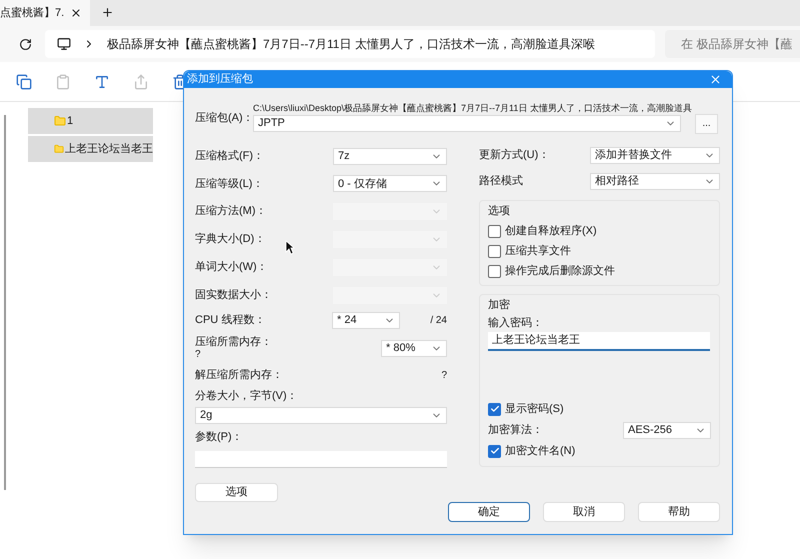 This screenshot has width=800, height=559. Describe the element at coordinates (24, 82) in the screenshot. I see `copy-icon` at that location.